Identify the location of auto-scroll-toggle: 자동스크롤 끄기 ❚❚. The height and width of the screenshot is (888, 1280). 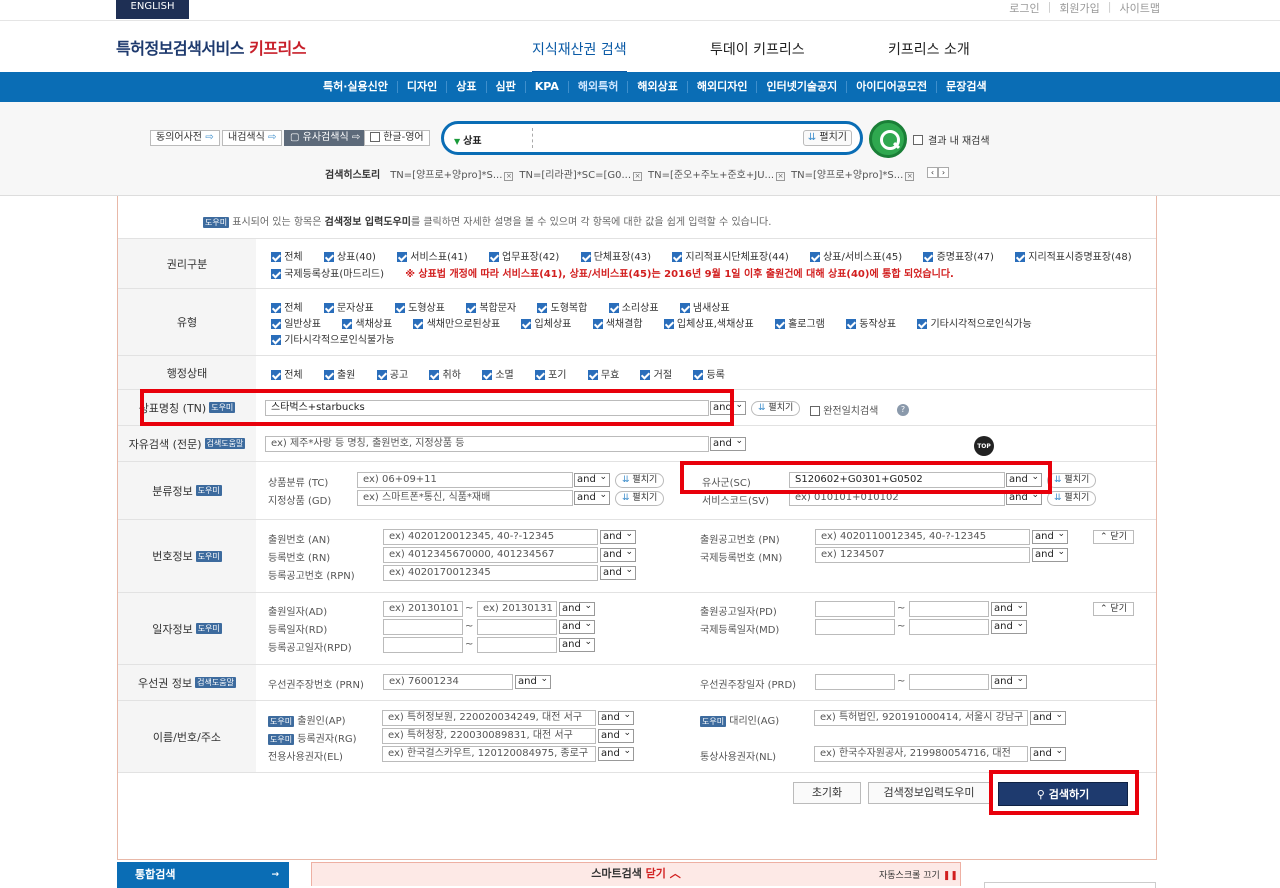
(918, 874).